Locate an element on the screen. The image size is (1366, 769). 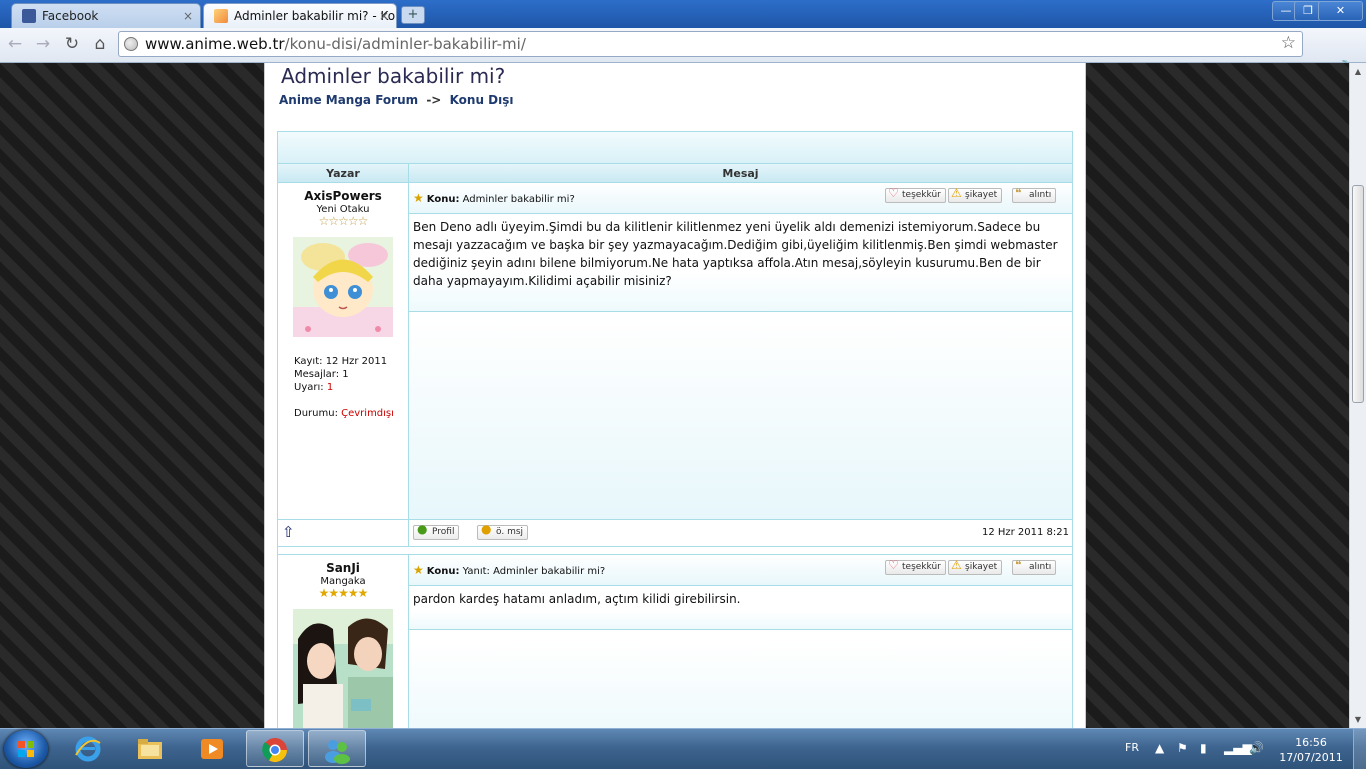
subject-label: Konu: is located at coordinates (443, 571).